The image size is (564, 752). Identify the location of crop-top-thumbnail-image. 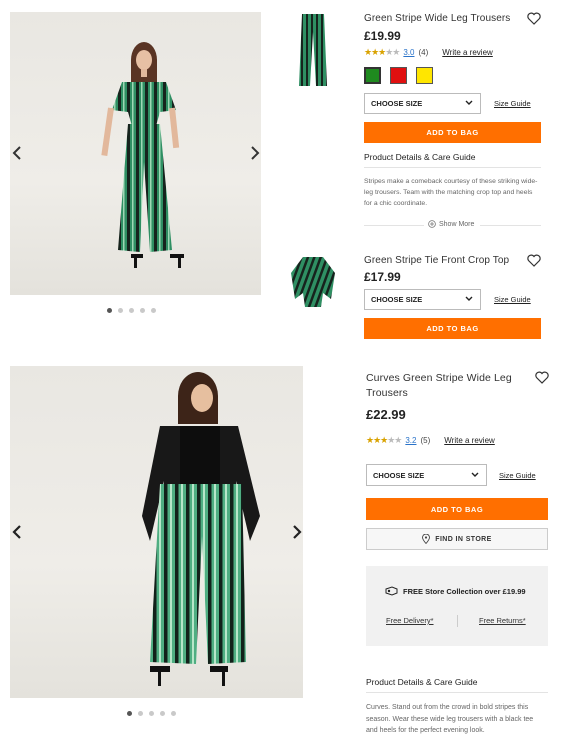
(313, 282).